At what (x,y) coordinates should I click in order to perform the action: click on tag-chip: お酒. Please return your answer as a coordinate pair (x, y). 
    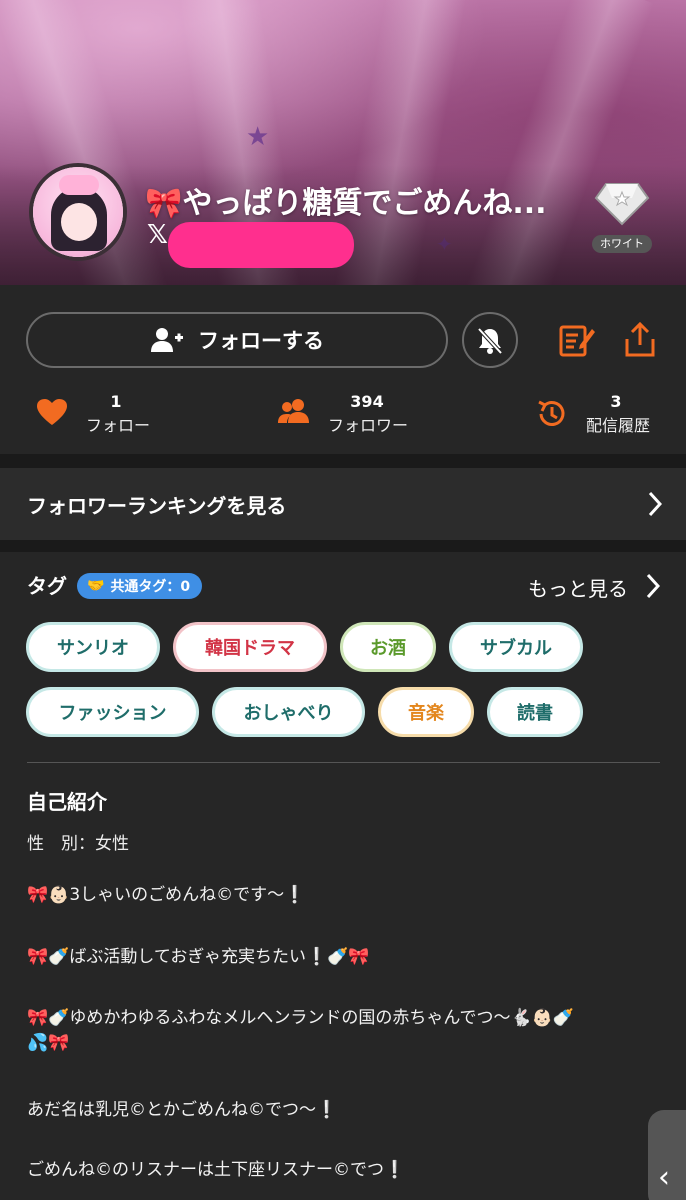
    Looking at the image, I should click on (388, 647).